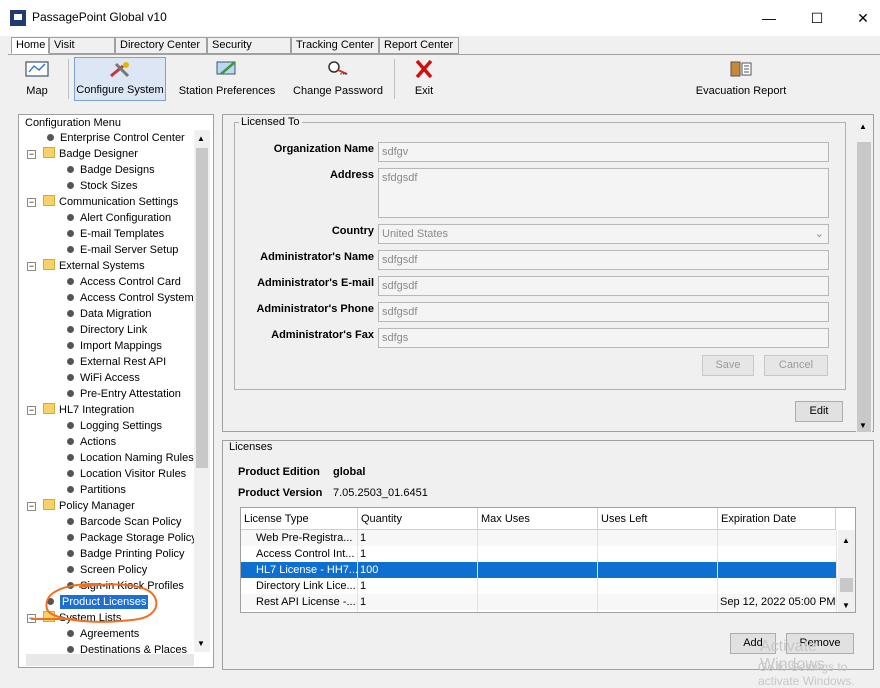 This screenshot has height=688, width=880. What do you see at coordinates (863, 18) in the screenshot?
I see `close-button: ✕` at bounding box center [863, 18].